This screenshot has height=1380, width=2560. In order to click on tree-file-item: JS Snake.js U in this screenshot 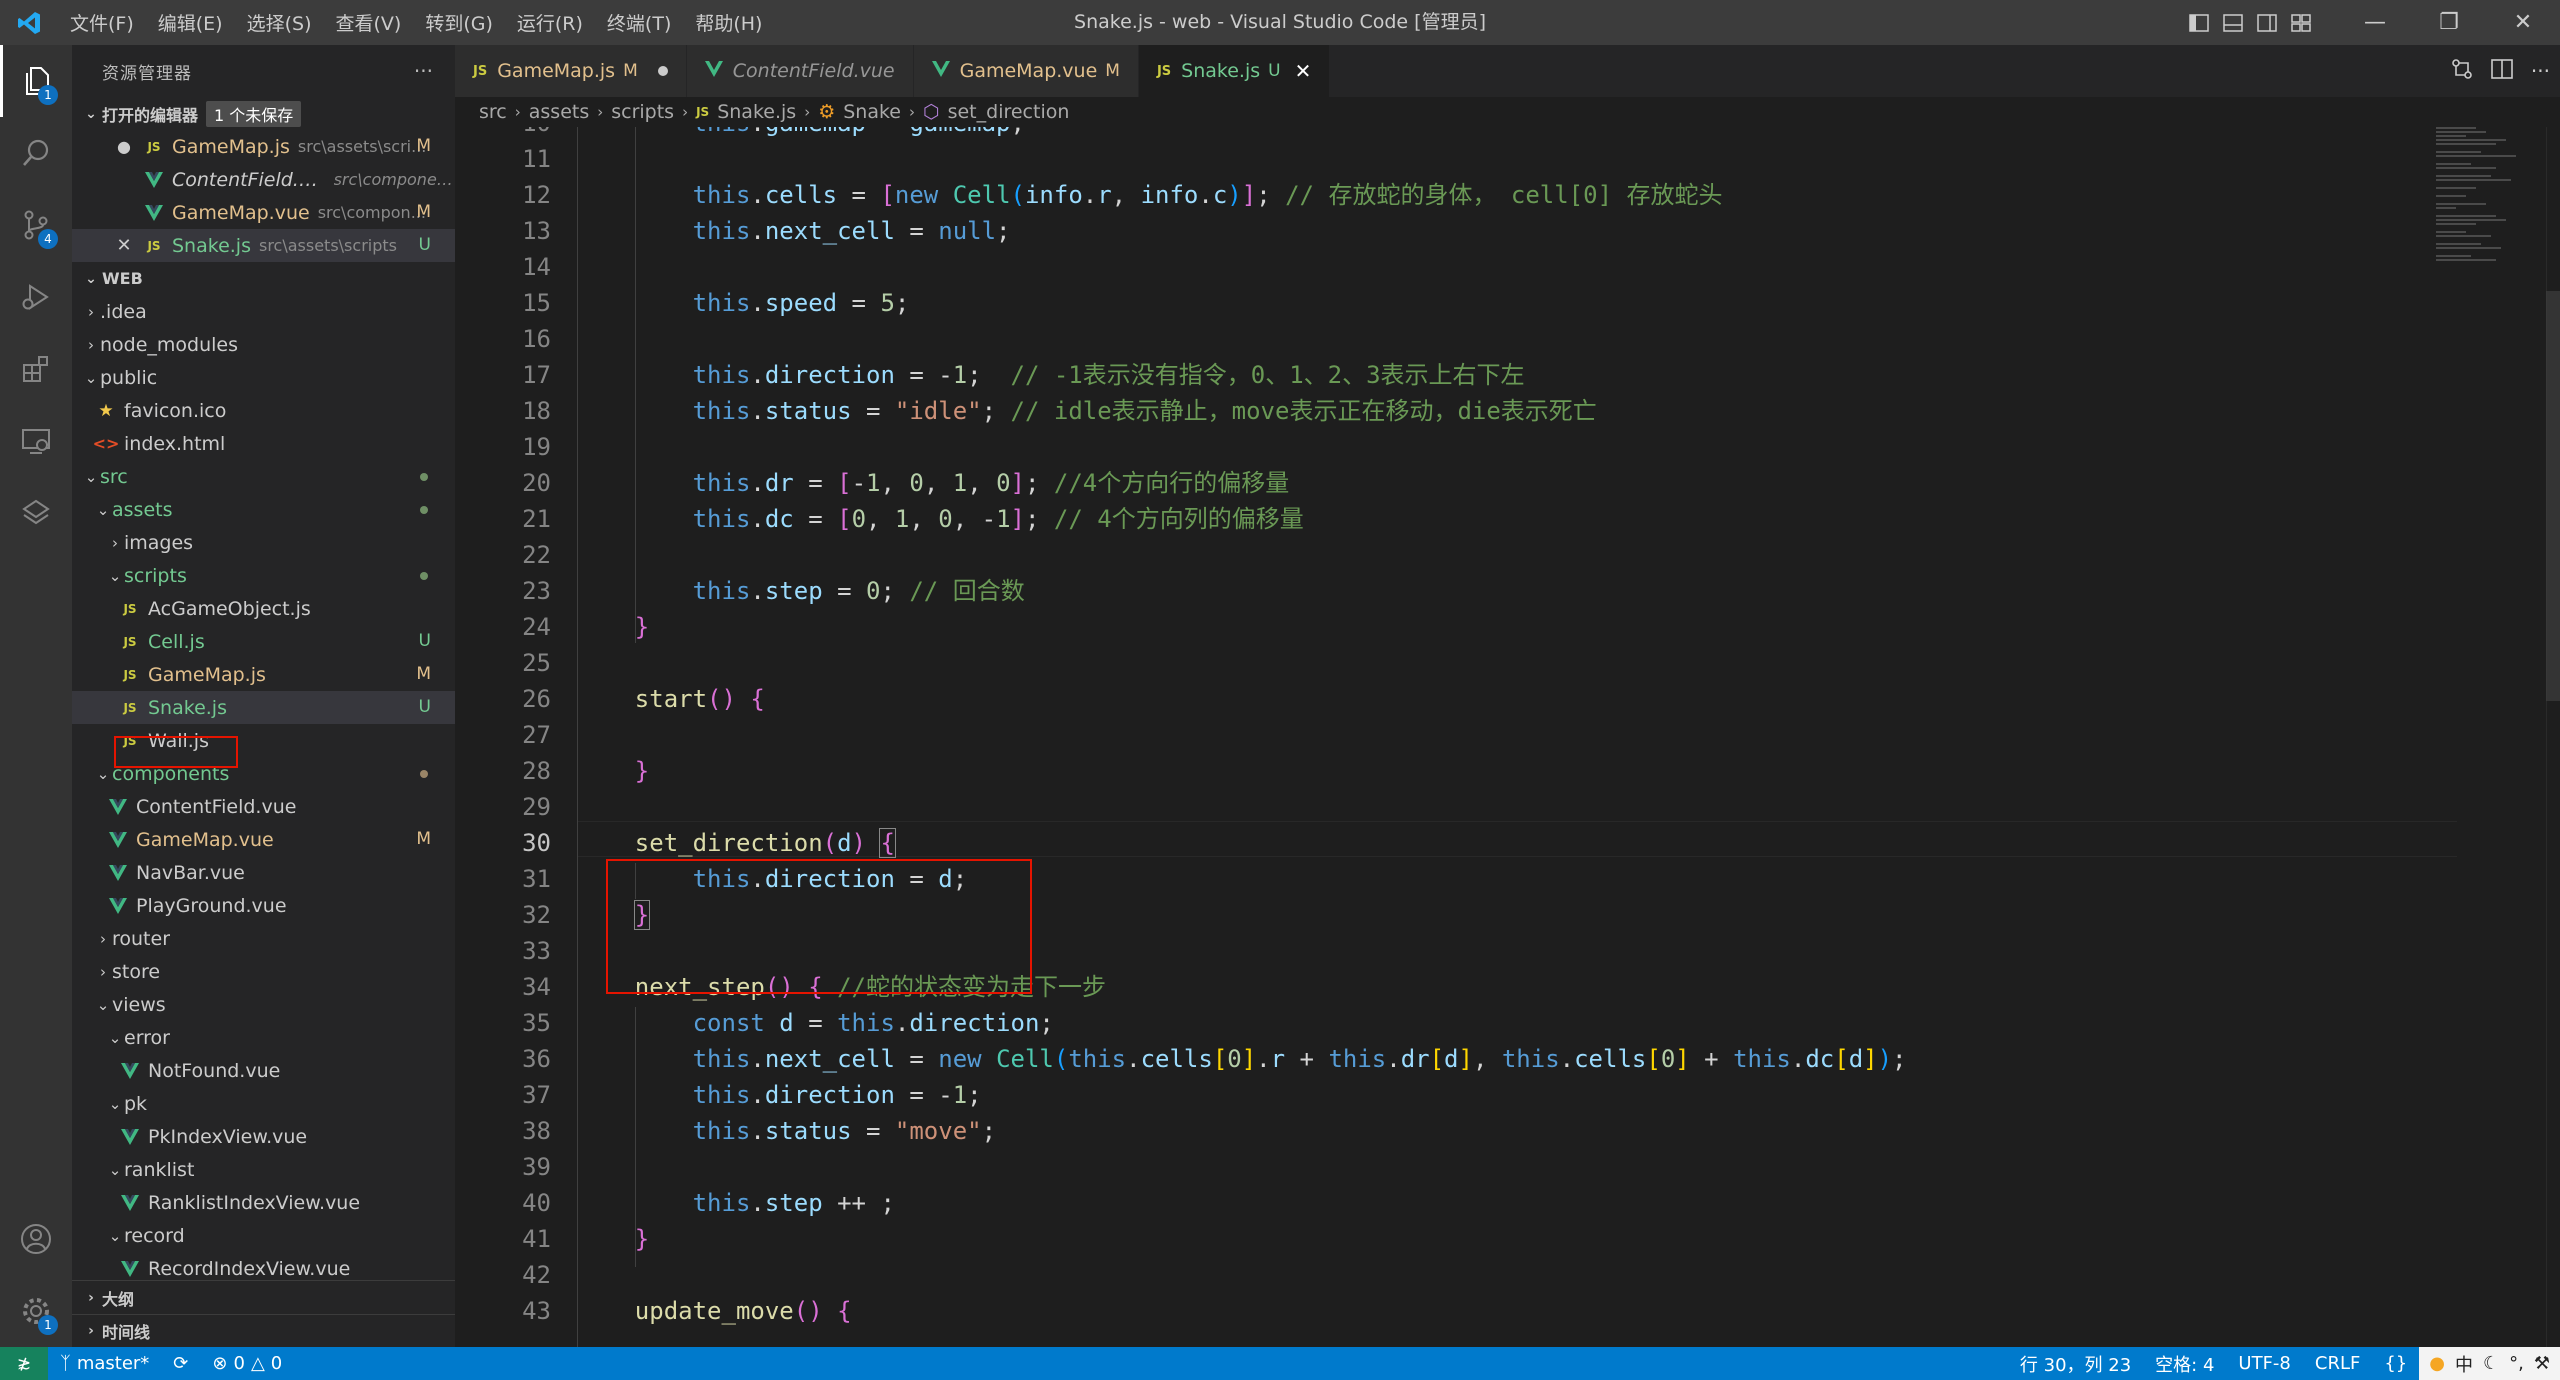, I will do `click(263, 707)`.